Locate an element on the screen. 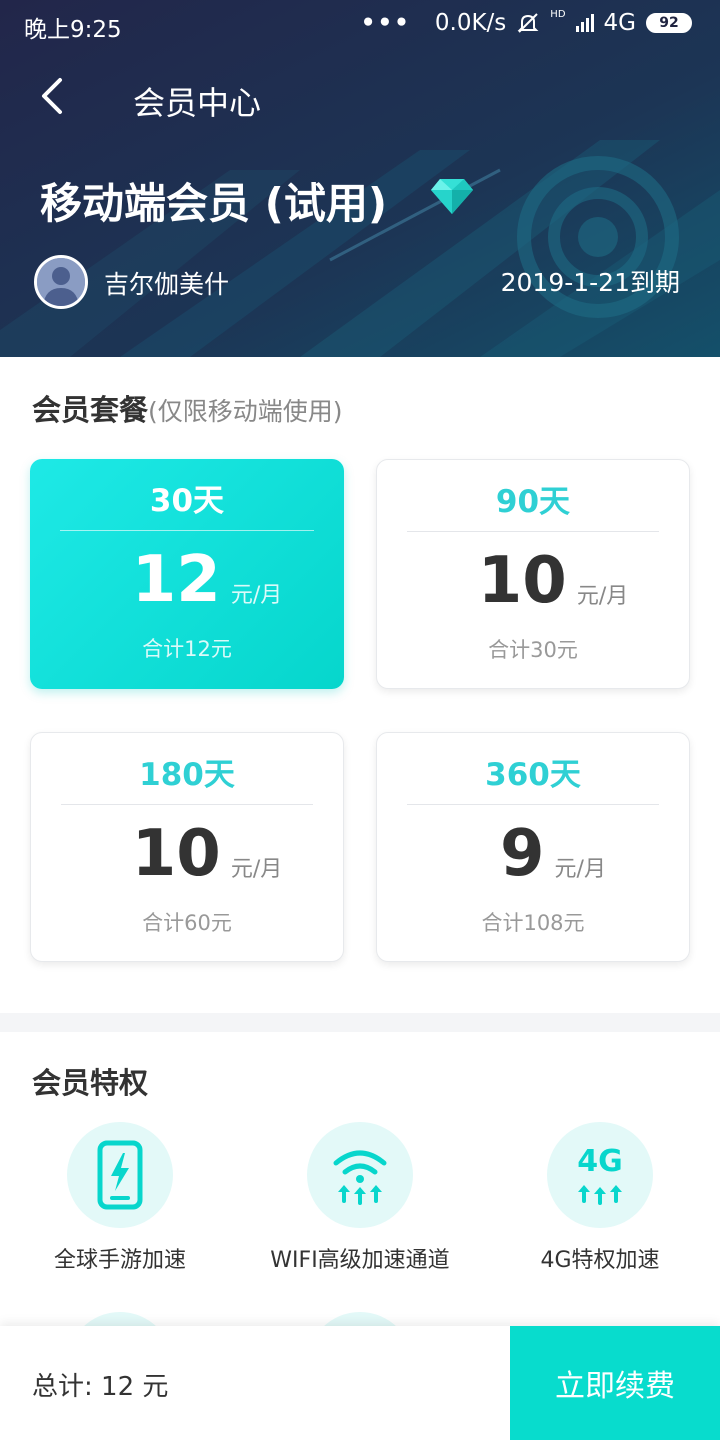  phone-lightning-icon is located at coordinates (120, 1175).